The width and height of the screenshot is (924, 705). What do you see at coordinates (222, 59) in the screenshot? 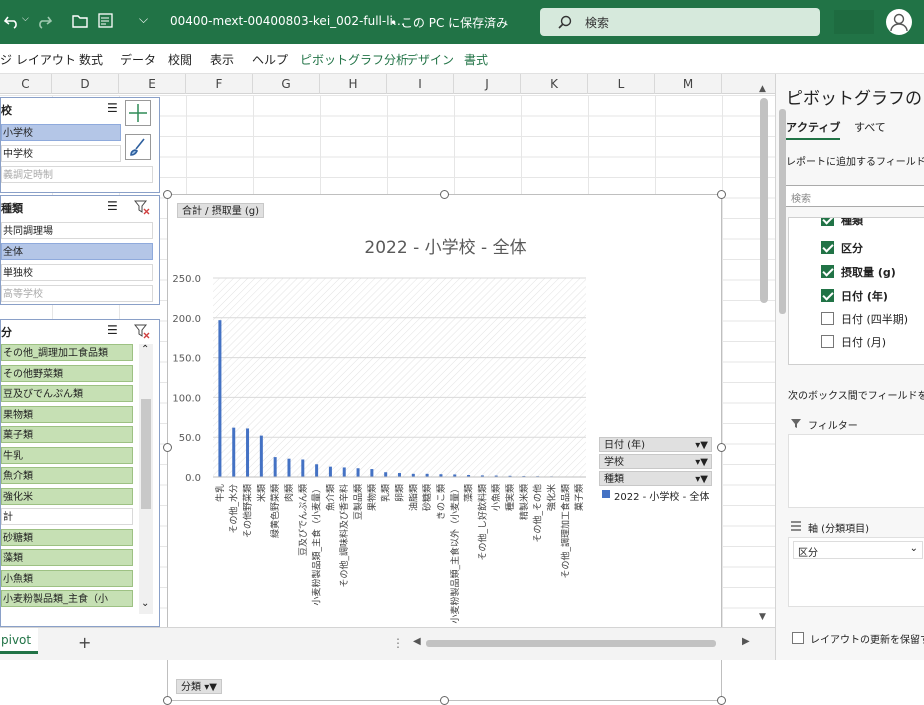
I see `tab-view: 表示` at bounding box center [222, 59].